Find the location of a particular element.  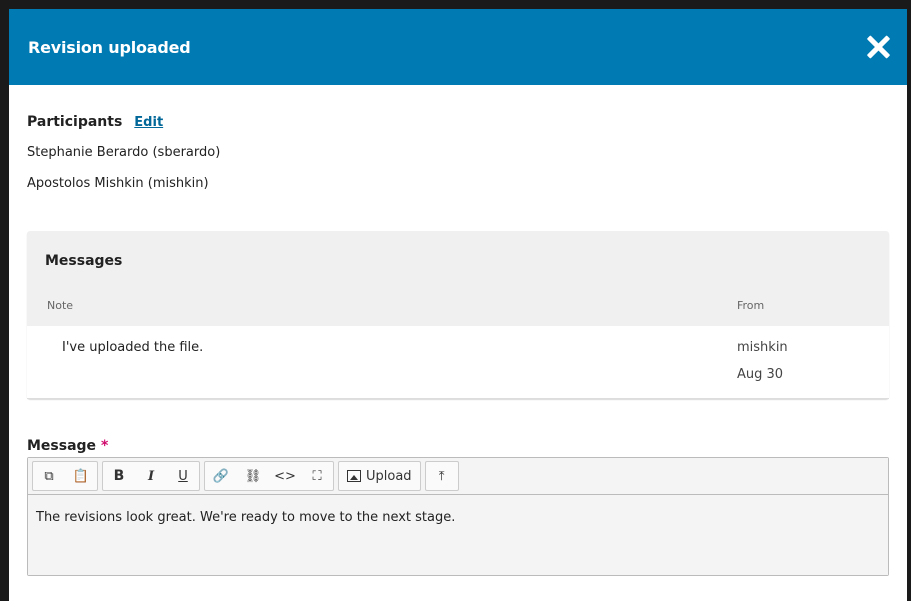

underline-button: U is located at coordinates (183, 476).